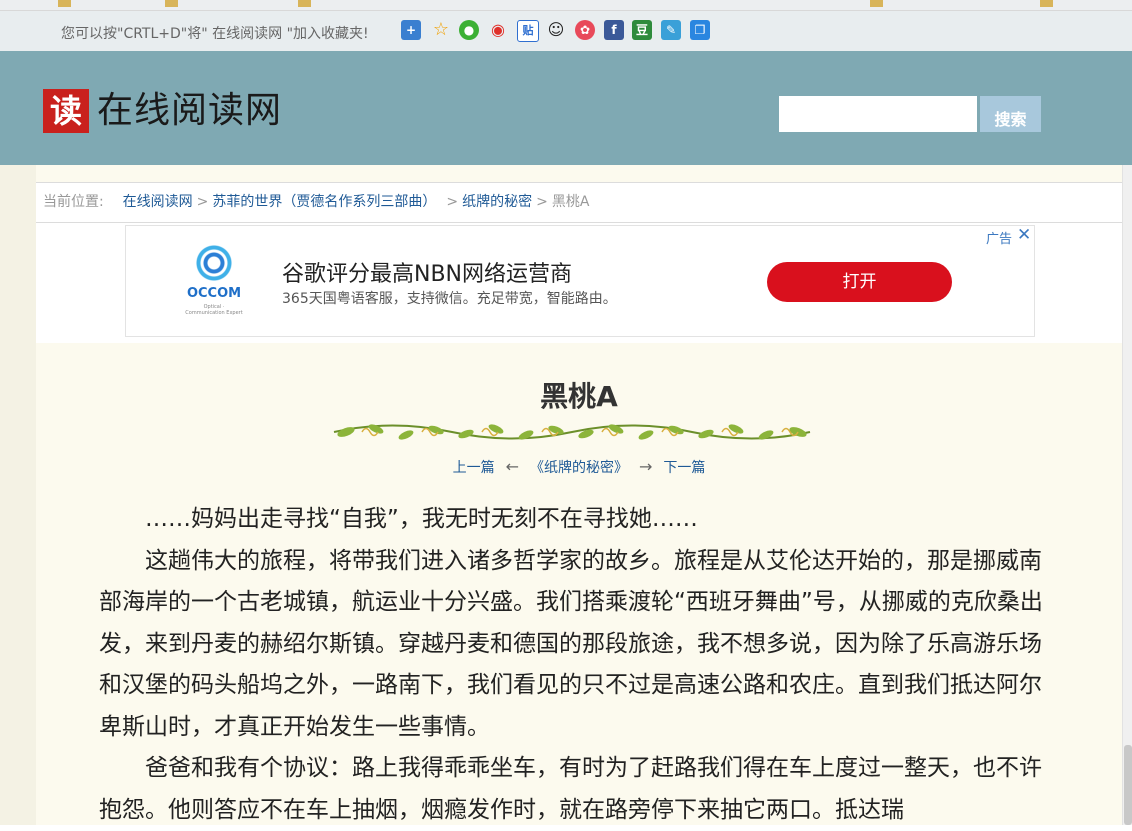 The width and height of the screenshot is (1132, 831). What do you see at coordinates (66, 111) in the screenshot?
I see `site-logo-mark: 读` at bounding box center [66, 111].